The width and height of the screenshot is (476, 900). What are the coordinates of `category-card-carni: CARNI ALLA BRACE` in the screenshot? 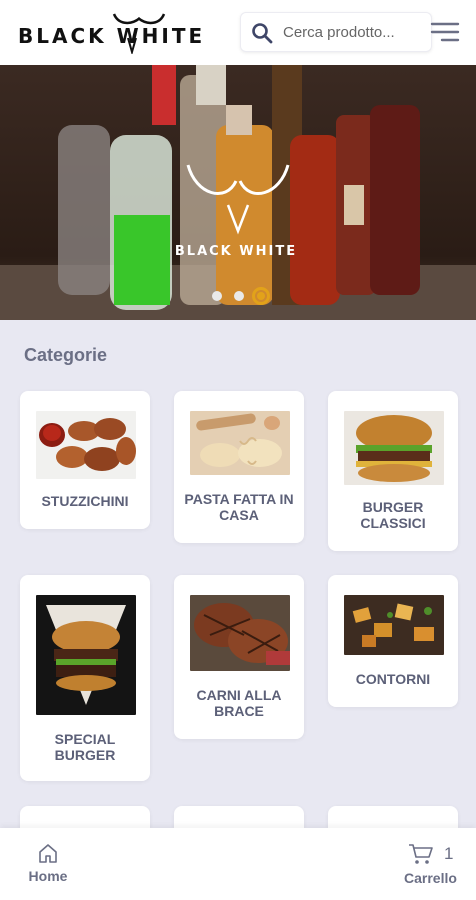 It's located at (239, 657).